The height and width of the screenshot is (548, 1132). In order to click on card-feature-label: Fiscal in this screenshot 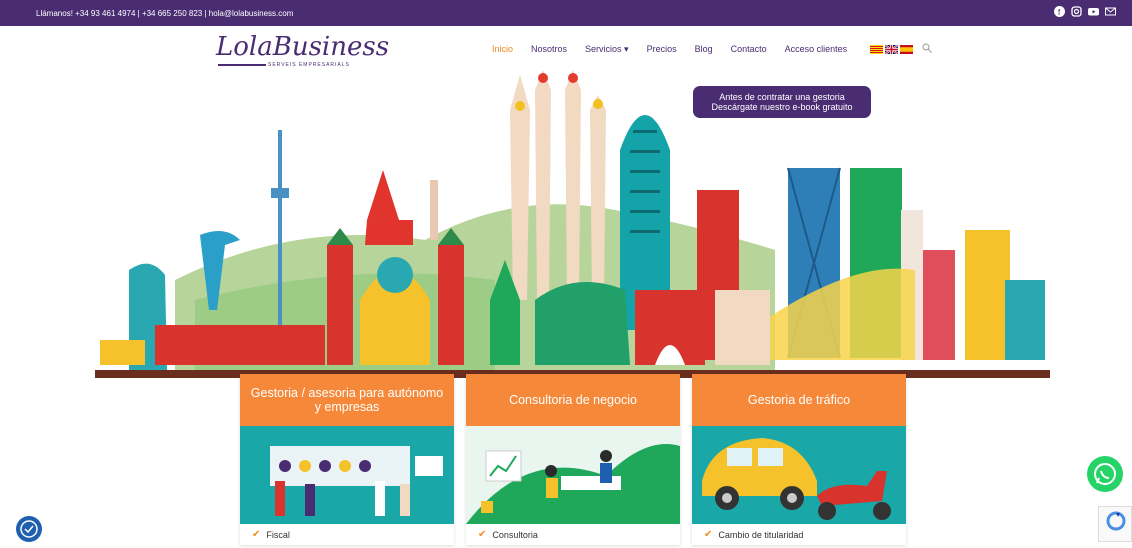, I will do `click(278, 534)`.